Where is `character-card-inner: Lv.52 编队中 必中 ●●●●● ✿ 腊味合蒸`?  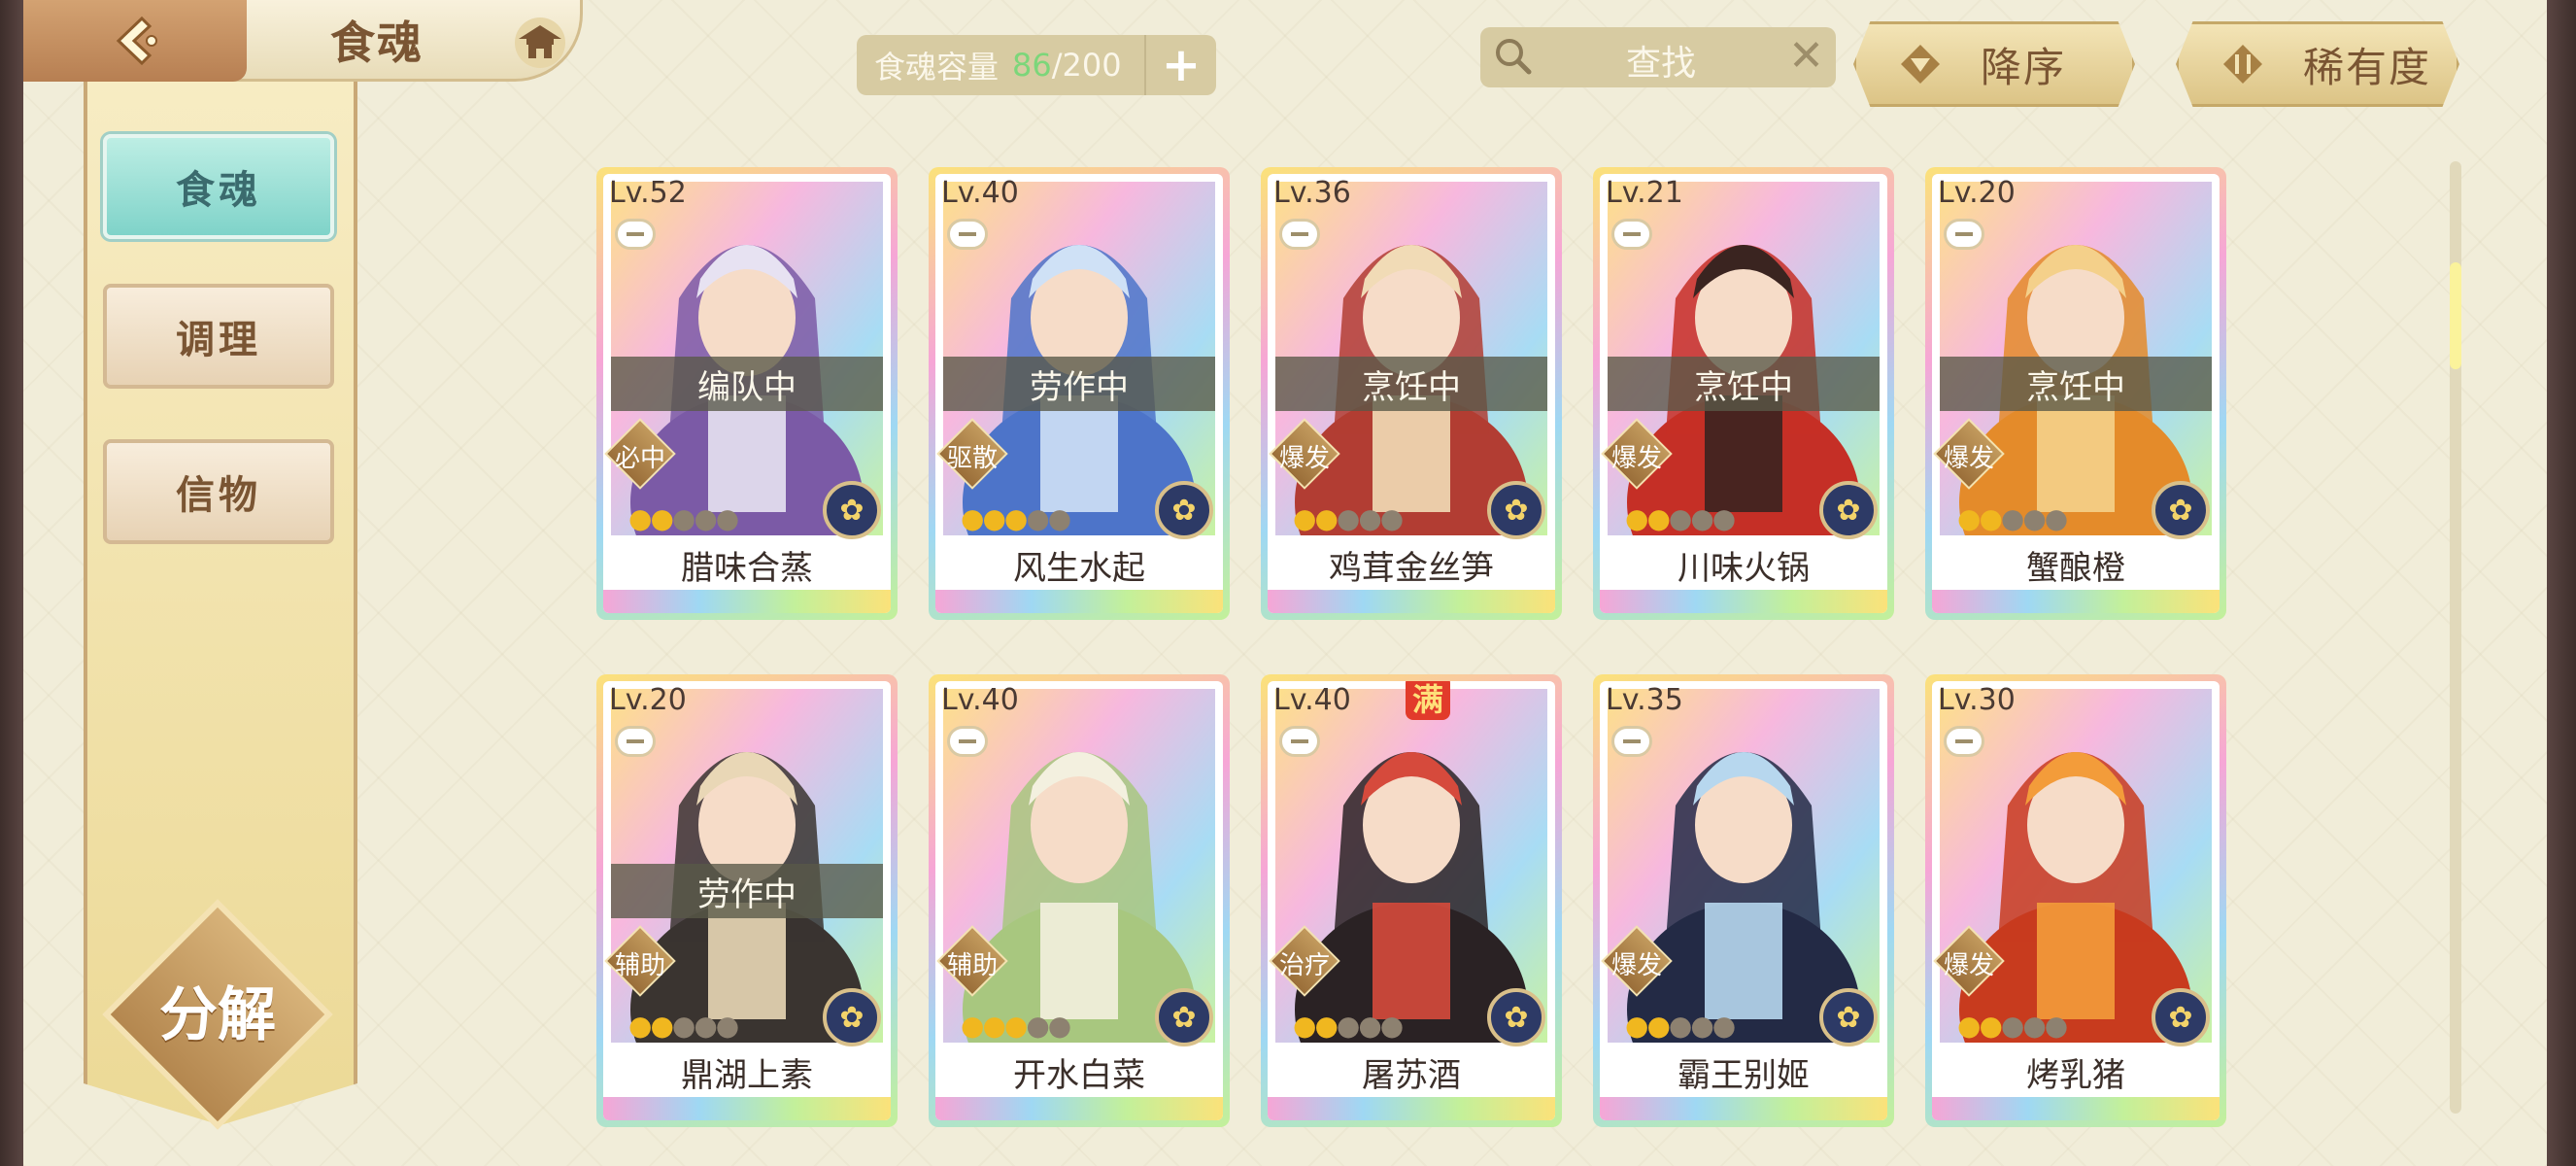
character-card-inner: Lv.52 编队中 必中 ●●●●● ✿ 腊味合蒸 is located at coordinates (747, 393).